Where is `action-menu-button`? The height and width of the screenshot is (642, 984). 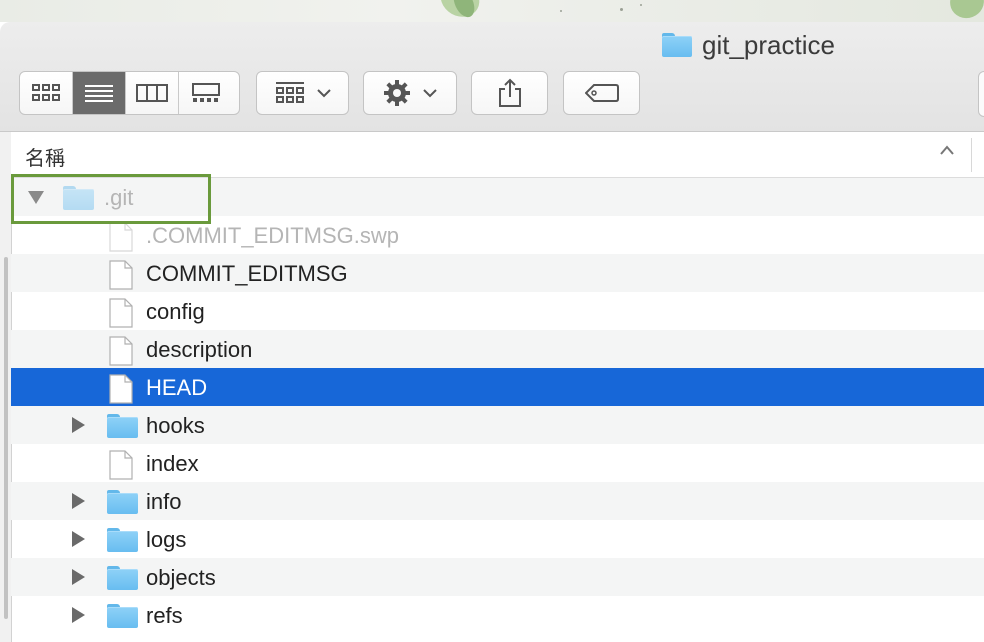 action-menu-button is located at coordinates (410, 93).